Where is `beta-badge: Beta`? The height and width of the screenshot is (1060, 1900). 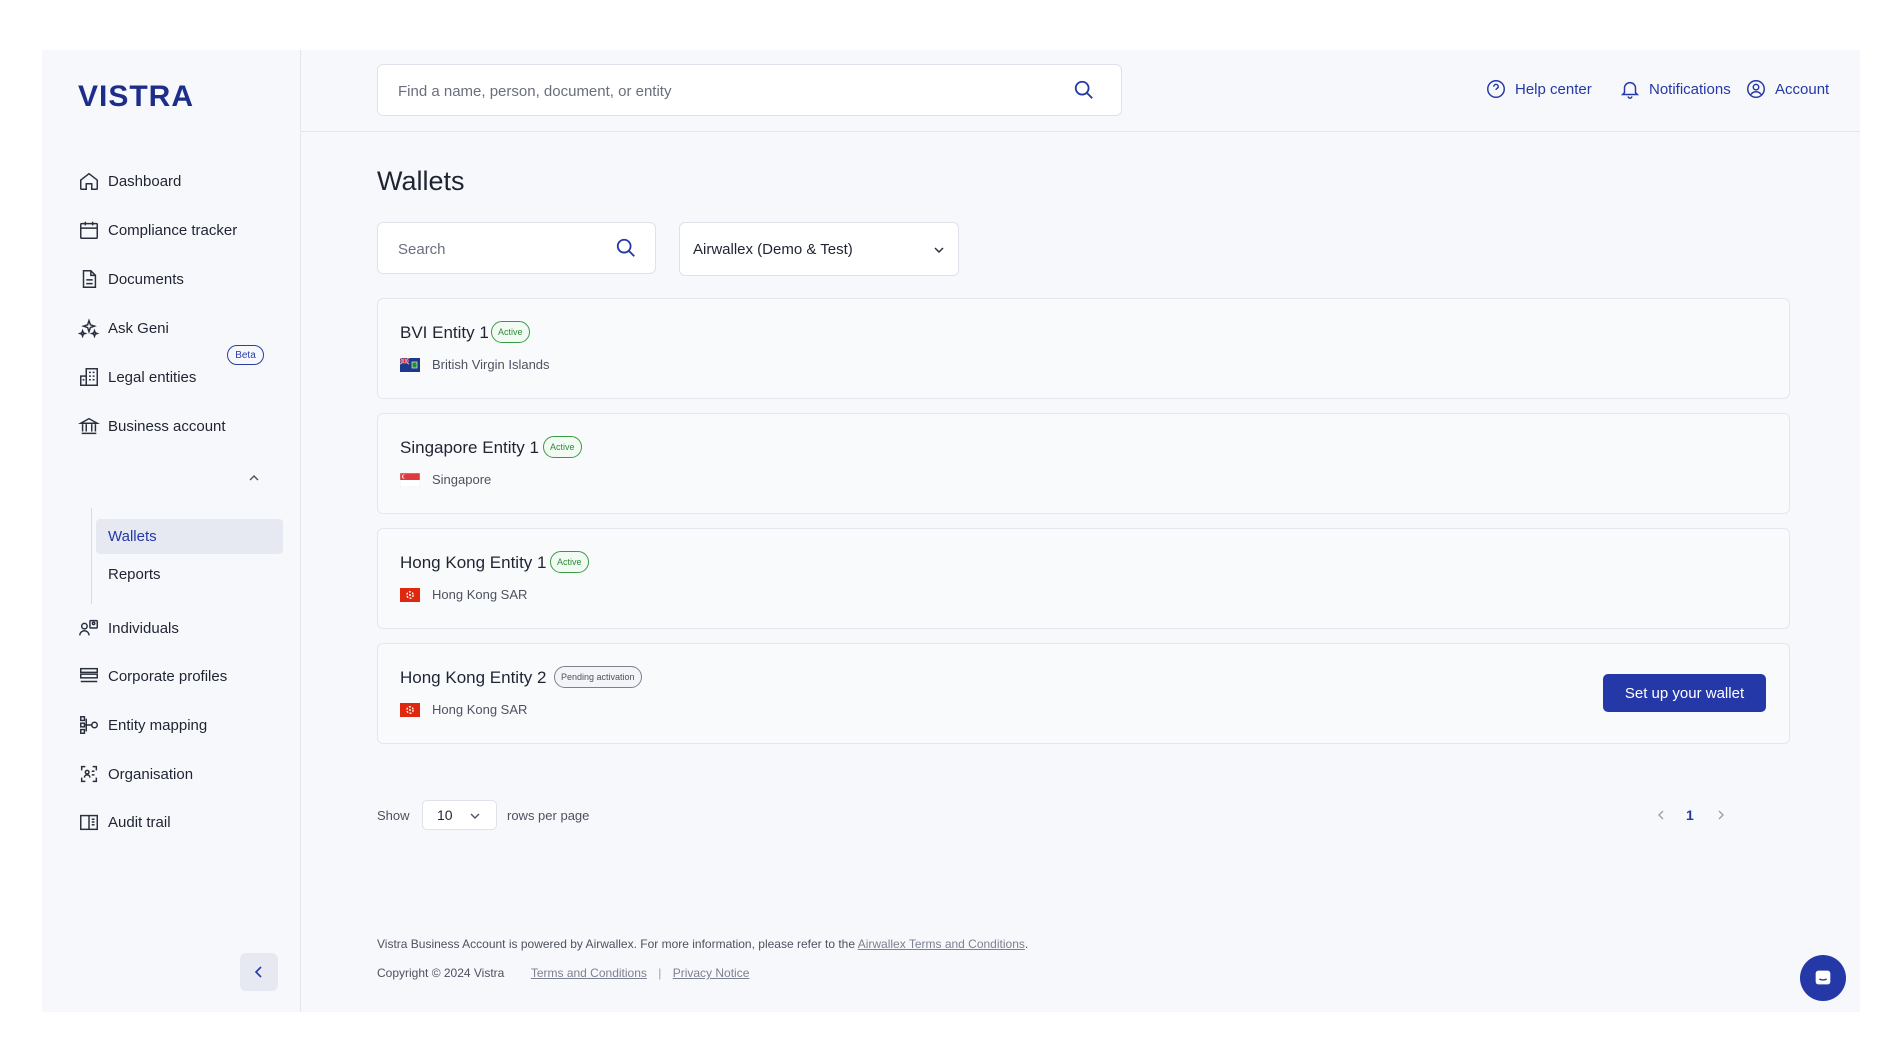
beta-badge: Beta is located at coordinates (245, 355).